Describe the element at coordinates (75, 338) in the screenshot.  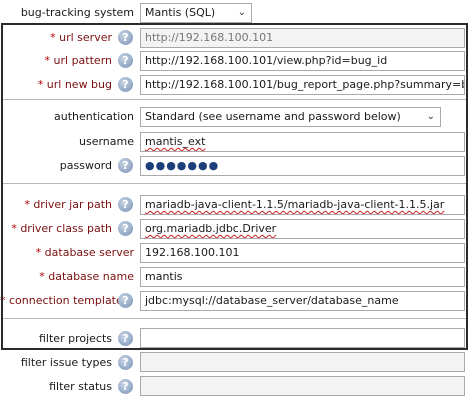
I see `filter-projects-label: filter projects` at that location.